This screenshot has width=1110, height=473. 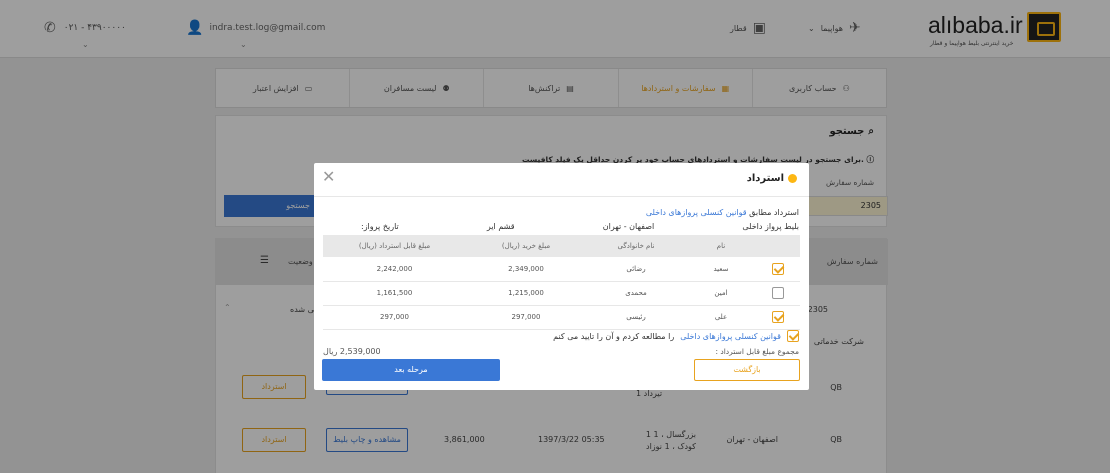 I want to click on divider, so click(x=561, y=196).